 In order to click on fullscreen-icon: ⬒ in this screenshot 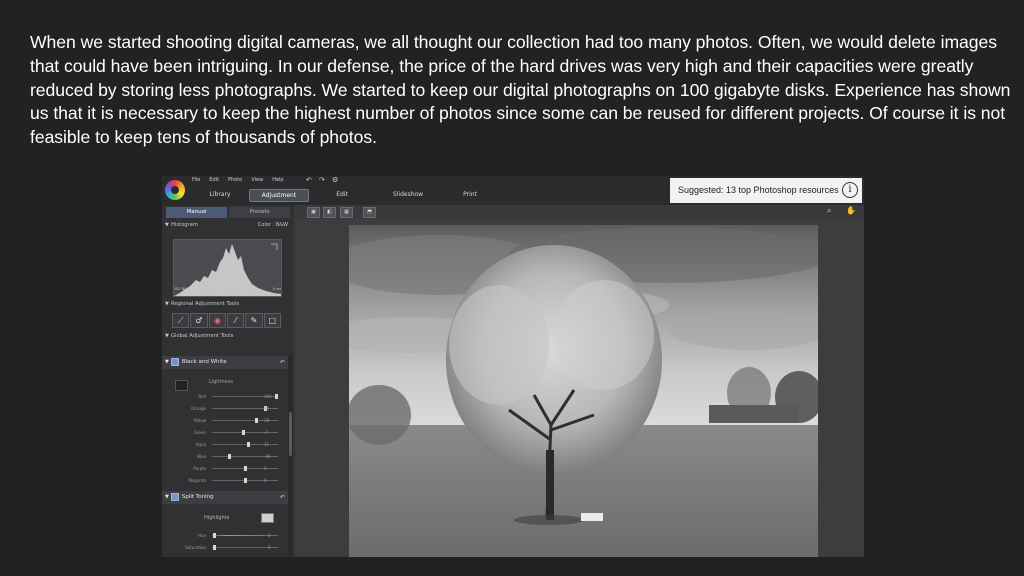, I will do `click(369, 212)`.